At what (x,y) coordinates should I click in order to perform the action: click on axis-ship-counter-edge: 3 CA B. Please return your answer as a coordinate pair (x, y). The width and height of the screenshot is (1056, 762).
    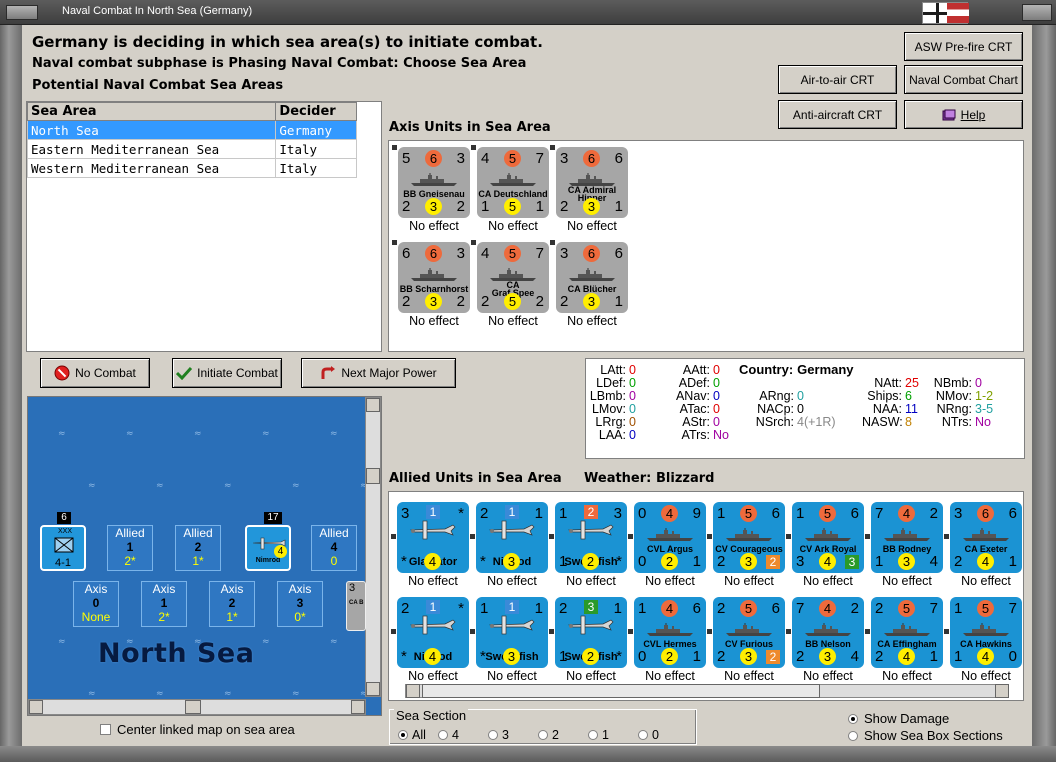
    Looking at the image, I should click on (356, 606).